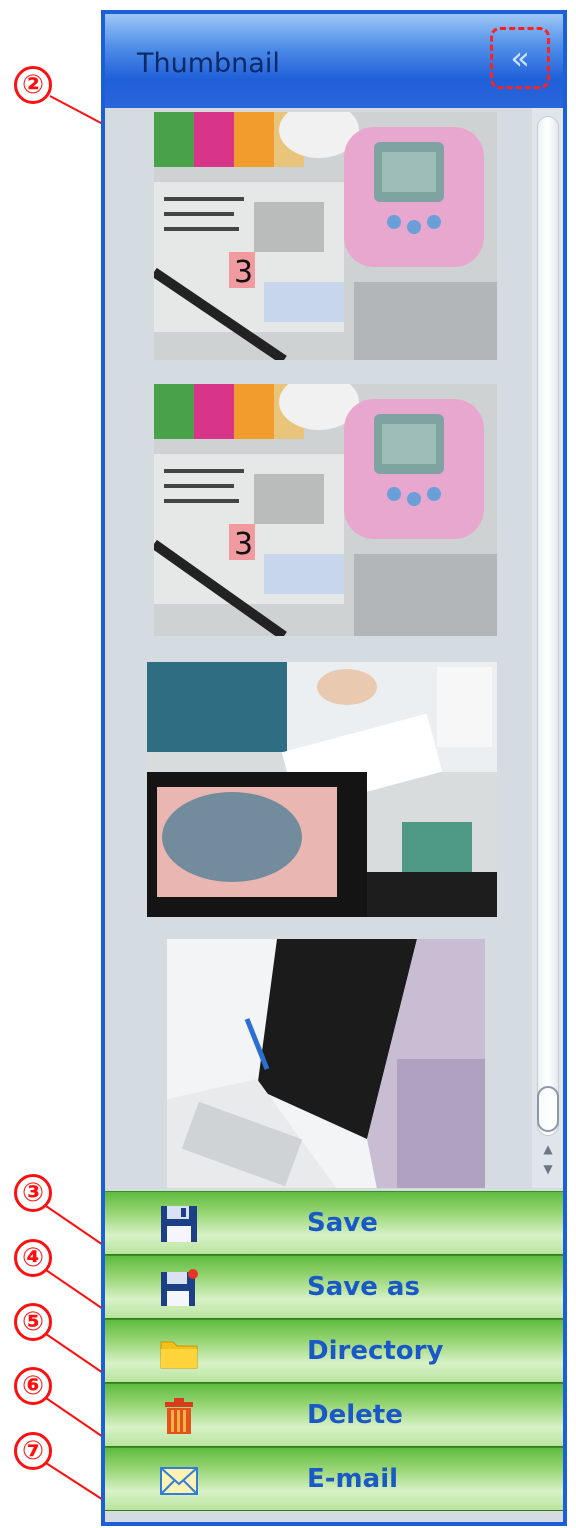  I want to click on thumbnail-1-number: 3, so click(243, 272).